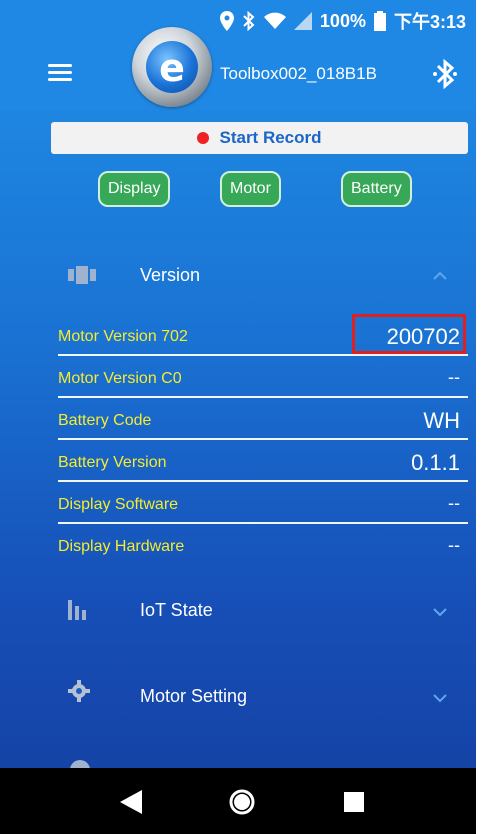 The width and height of the screenshot is (492, 834). Describe the element at coordinates (379, 21) in the screenshot. I see `battery-icon` at that location.